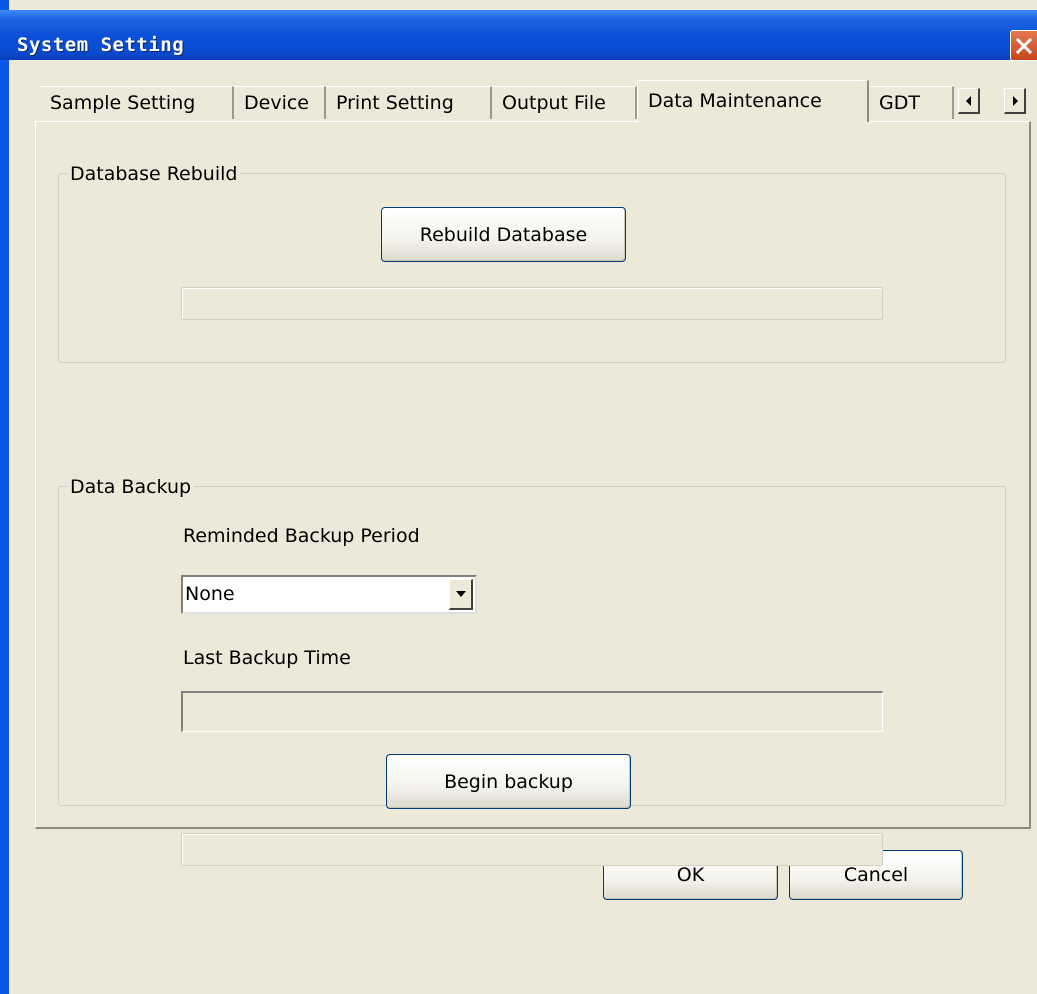  What do you see at coordinates (532, 303) in the screenshot?
I see `rebuild-progress-bar` at bounding box center [532, 303].